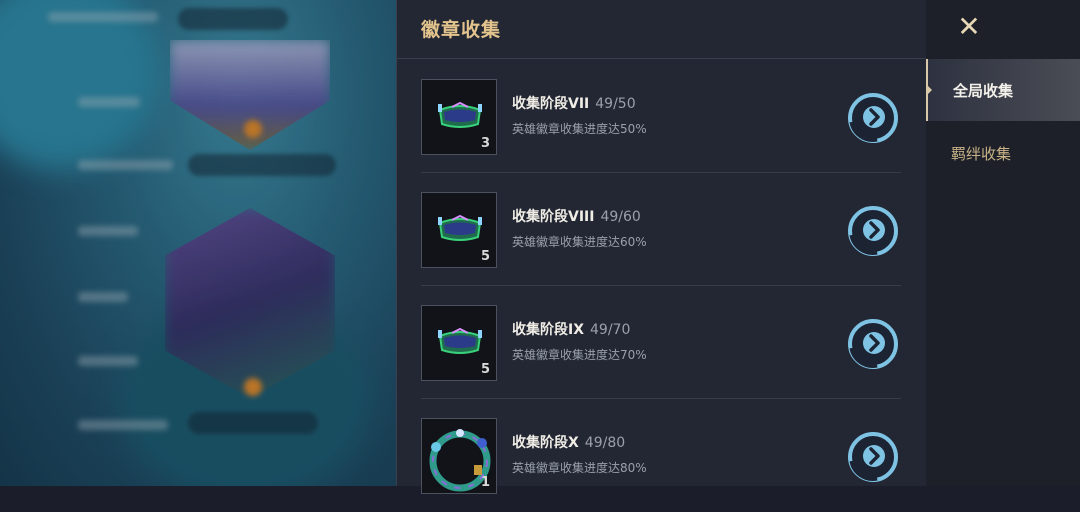 The width and height of the screenshot is (1080, 512). I want to click on divider, so click(662, 58).